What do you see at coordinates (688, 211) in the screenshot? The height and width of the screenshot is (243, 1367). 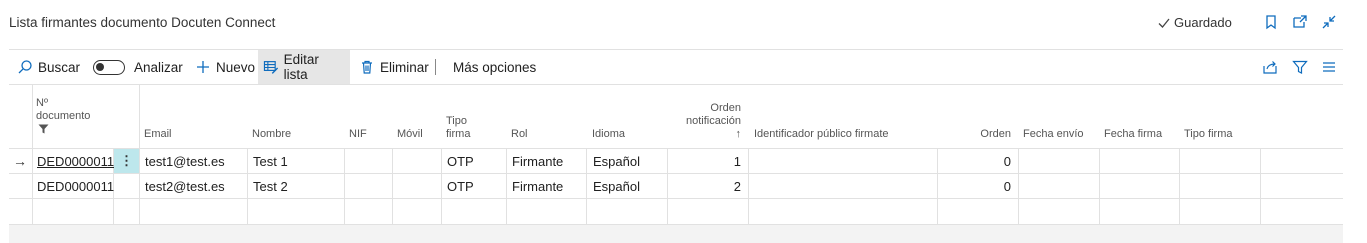 I see `empty-new-row` at bounding box center [688, 211].